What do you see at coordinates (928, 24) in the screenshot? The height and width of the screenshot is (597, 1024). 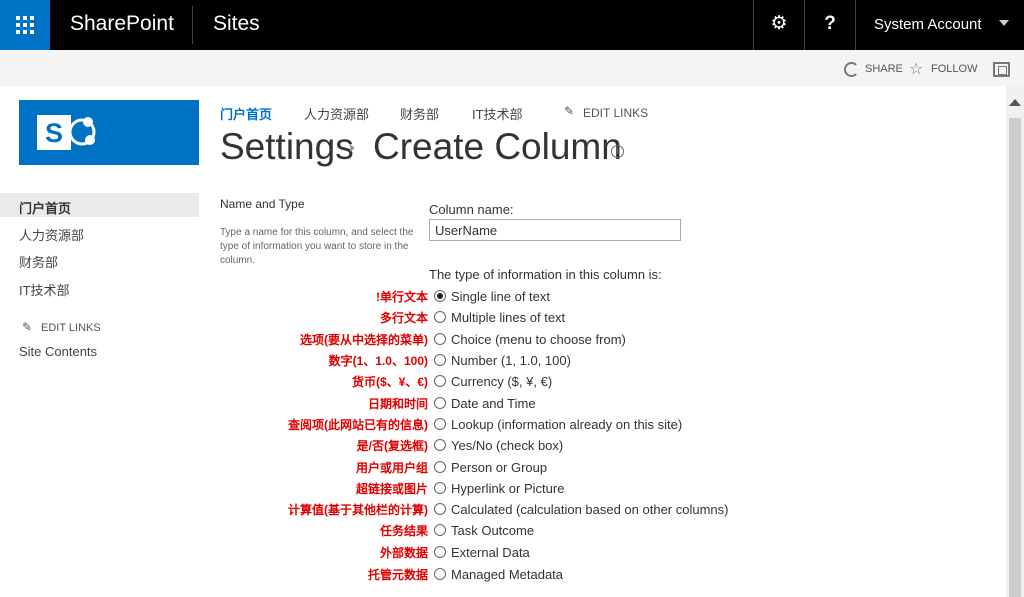 I see `account-name: System Account` at bounding box center [928, 24].